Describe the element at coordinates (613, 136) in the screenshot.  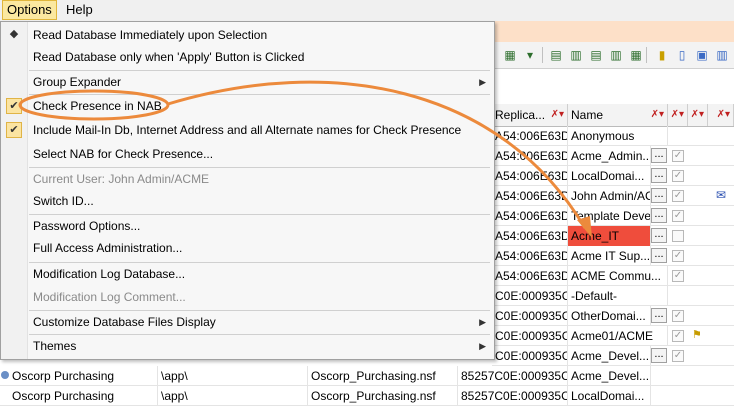
I see `table-row: A54:006E63D7 Anonymous` at that location.